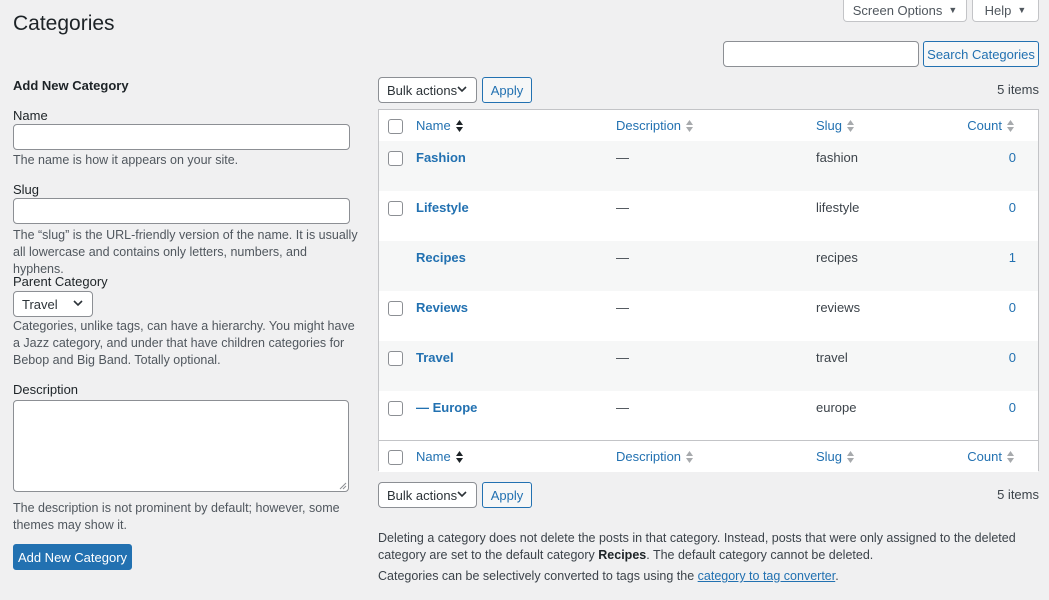  What do you see at coordinates (441, 257) in the screenshot?
I see `category-name-link: Recipes` at bounding box center [441, 257].